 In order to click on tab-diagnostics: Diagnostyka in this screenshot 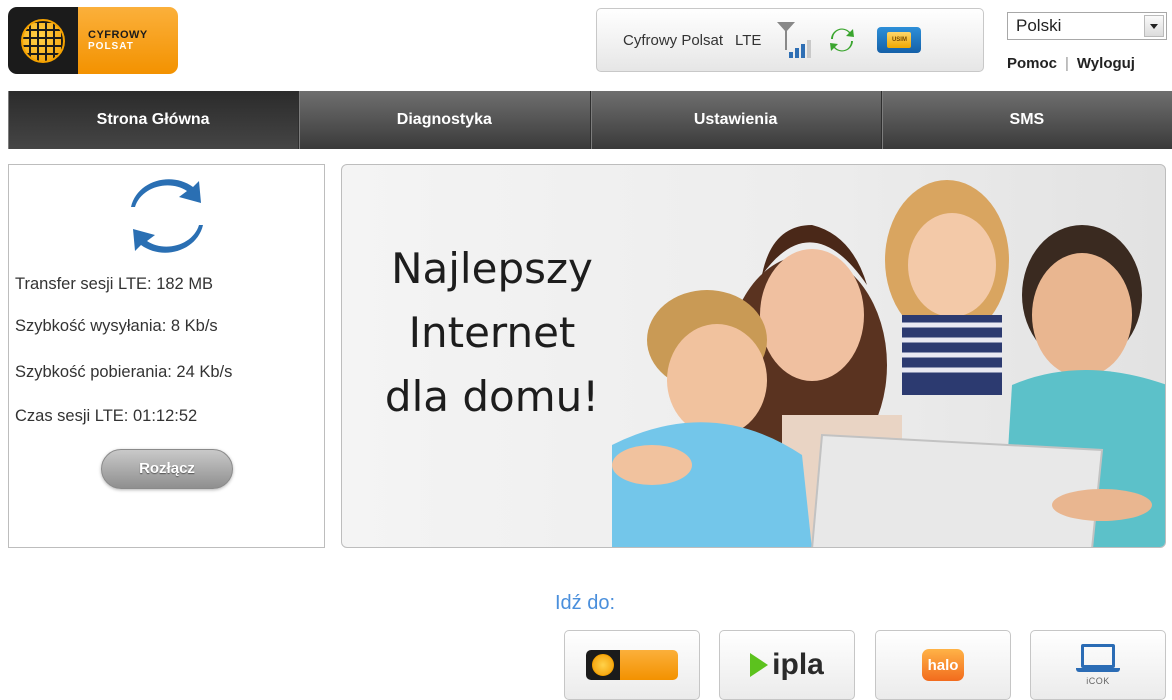, I will do `click(445, 120)`.